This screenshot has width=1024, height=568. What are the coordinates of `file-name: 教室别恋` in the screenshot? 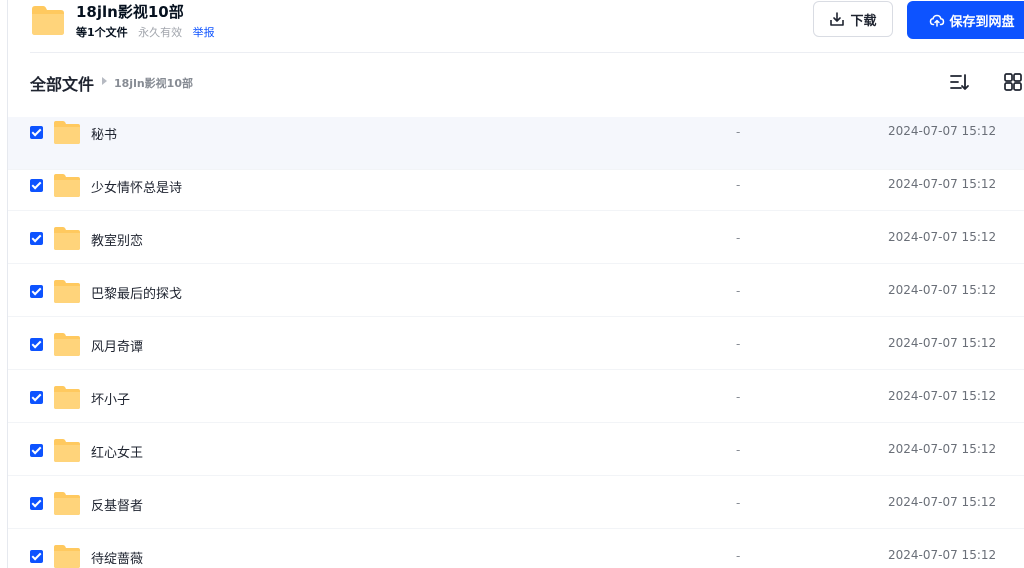 It's located at (117, 239).